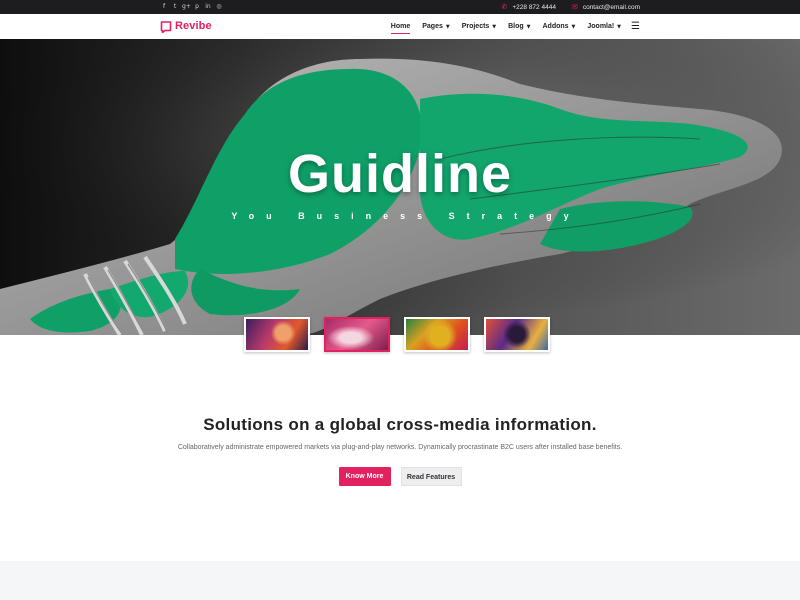  What do you see at coordinates (475, 26) in the screenshot?
I see `nav-item-label: Projects` at bounding box center [475, 26].